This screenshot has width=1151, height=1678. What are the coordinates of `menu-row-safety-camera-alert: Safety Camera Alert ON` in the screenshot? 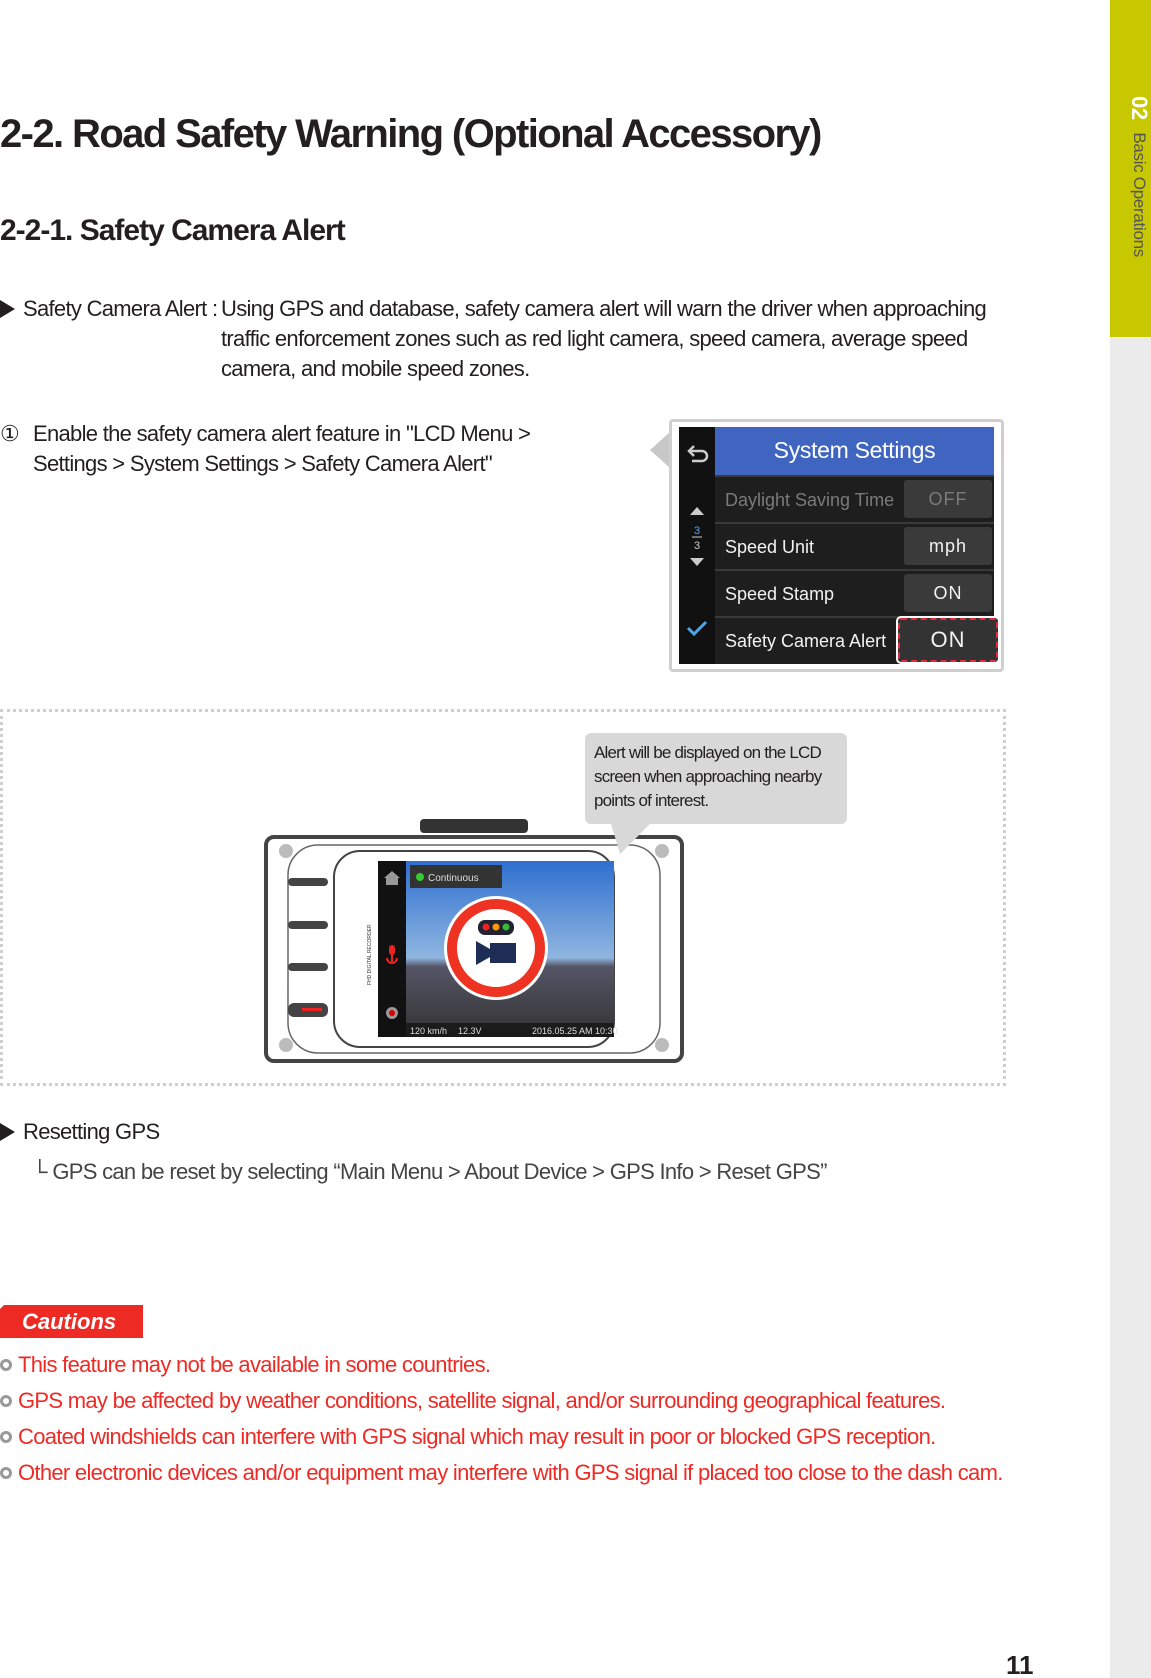 It's located at (857, 640).